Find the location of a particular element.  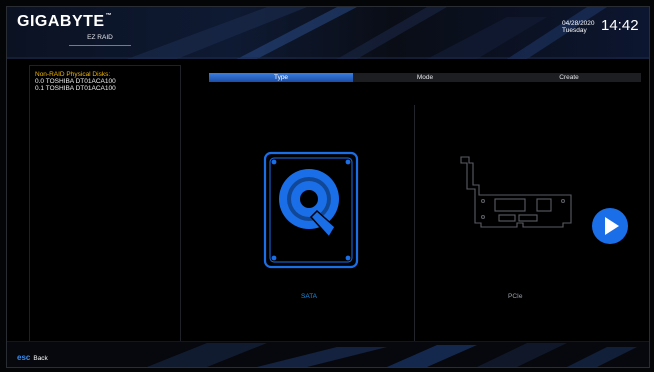

trademark-mark: ™ is located at coordinates (109, 16).